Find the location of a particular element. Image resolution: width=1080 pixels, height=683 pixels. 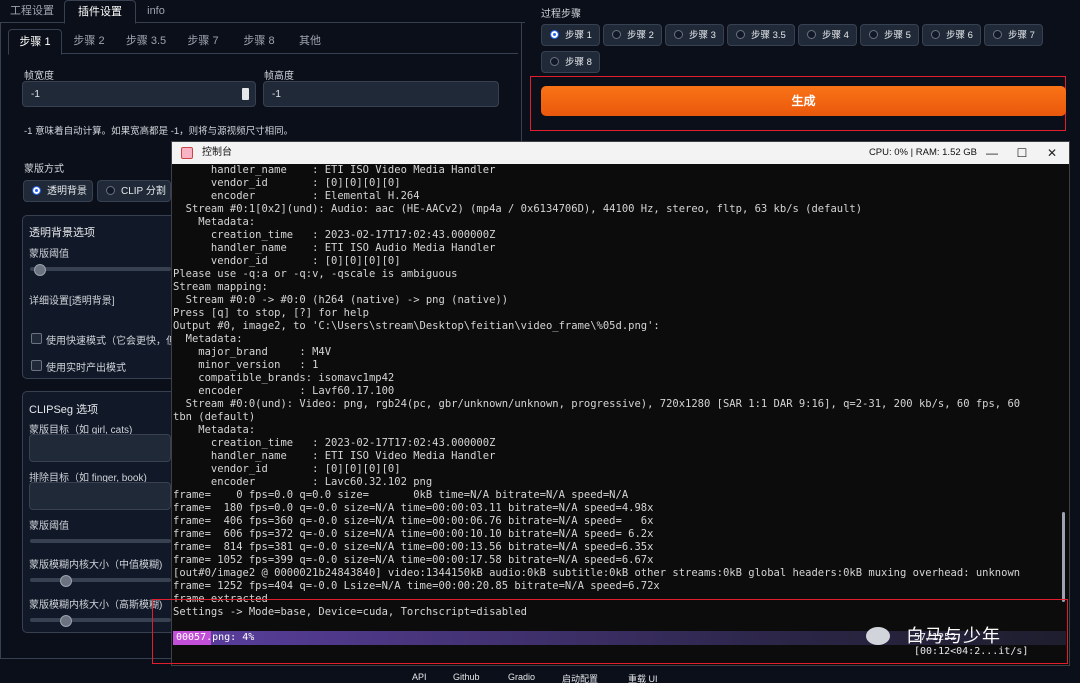

console-line: major_brand : M4V is located at coordinates (252, 352).